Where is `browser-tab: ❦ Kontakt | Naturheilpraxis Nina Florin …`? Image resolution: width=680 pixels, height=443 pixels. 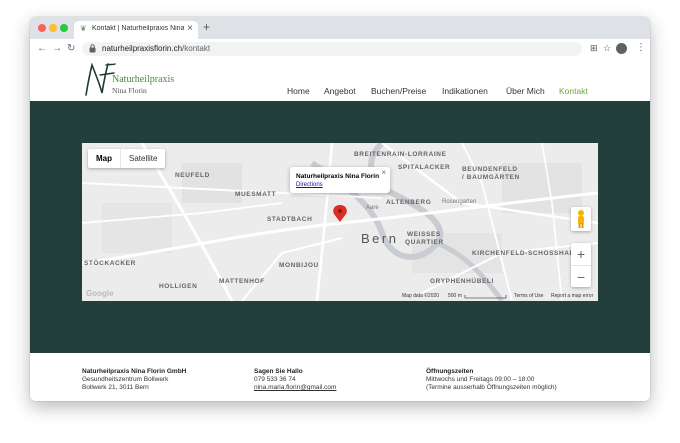 browser-tab: ❦ Kontakt | Naturheilpraxis Nina Florin … is located at coordinates (136, 30).